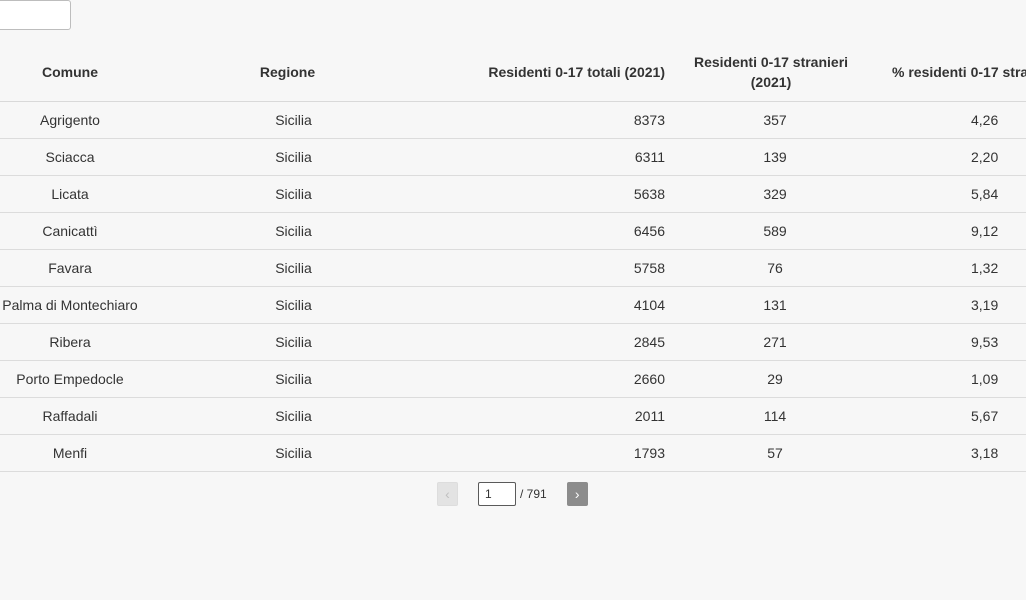 This screenshot has height=600, width=1026. Describe the element at coordinates (35, 15) in the screenshot. I see `search-input` at that location.